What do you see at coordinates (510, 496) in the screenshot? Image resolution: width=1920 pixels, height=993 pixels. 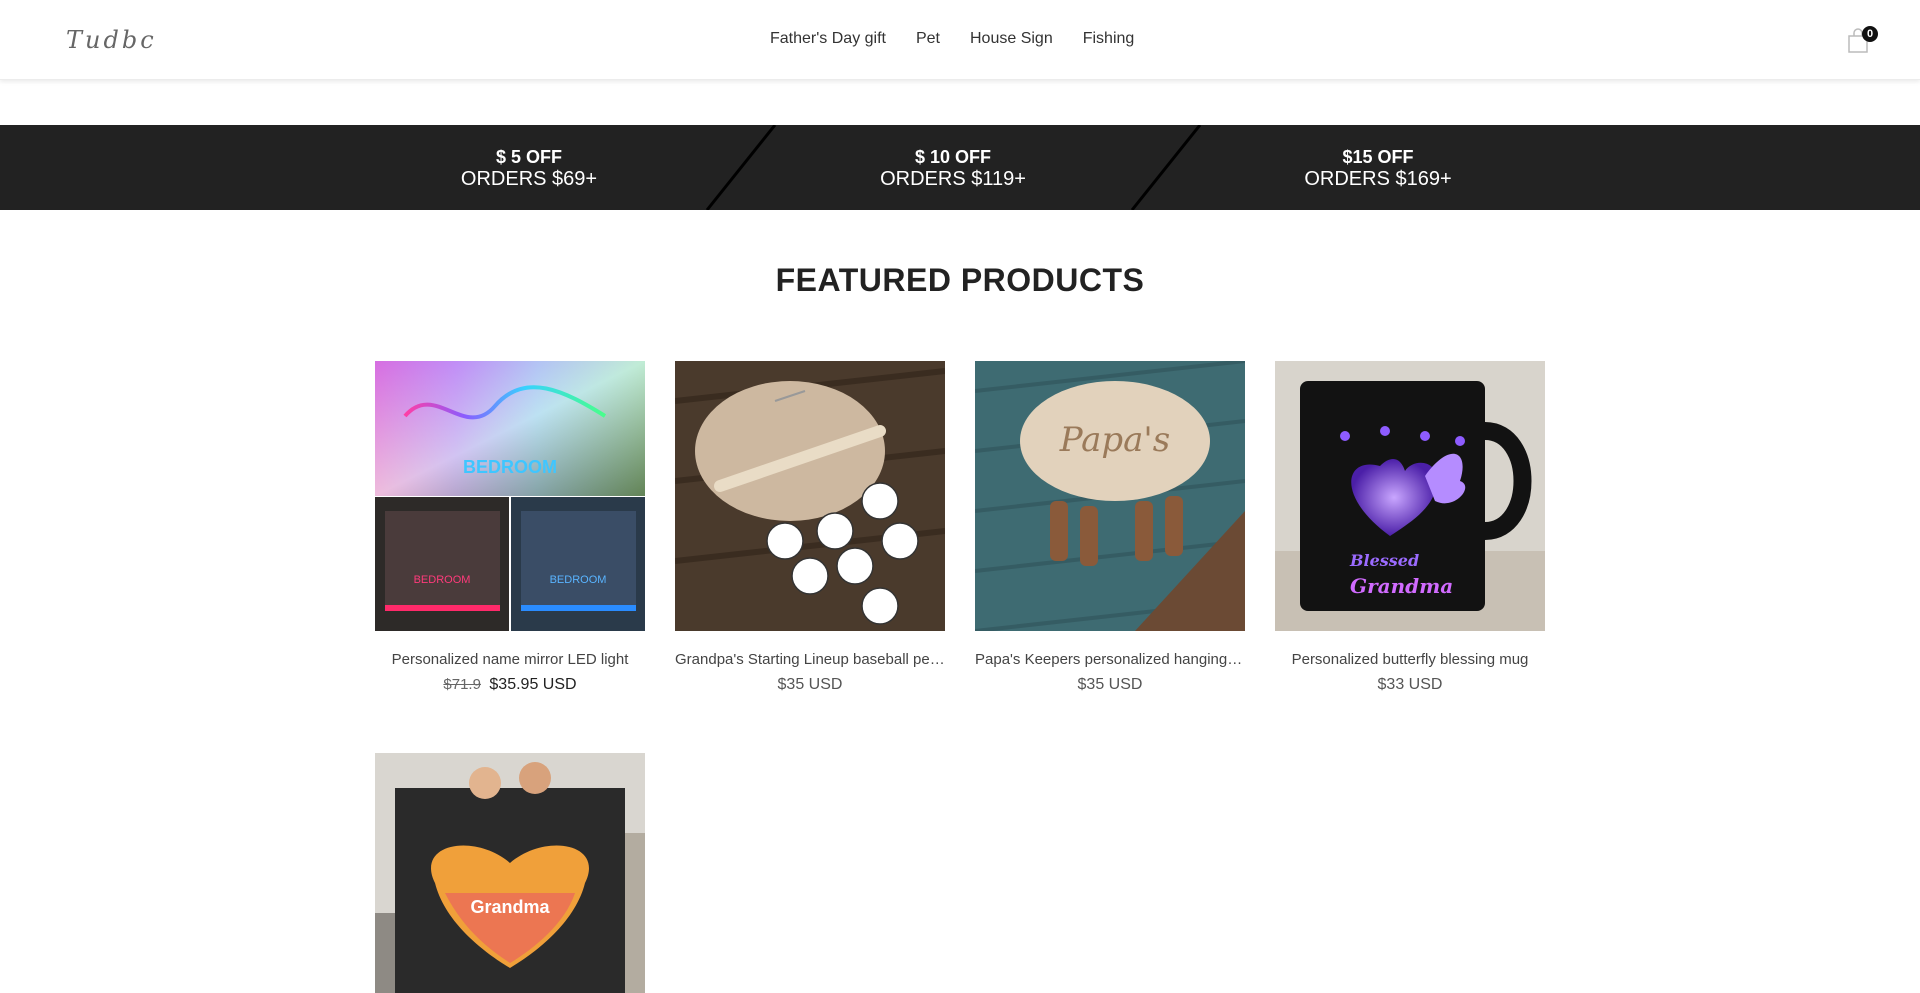 I see `product-image-led-mirror: BEDROOM BEDROOM BEDROOM` at bounding box center [510, 496].